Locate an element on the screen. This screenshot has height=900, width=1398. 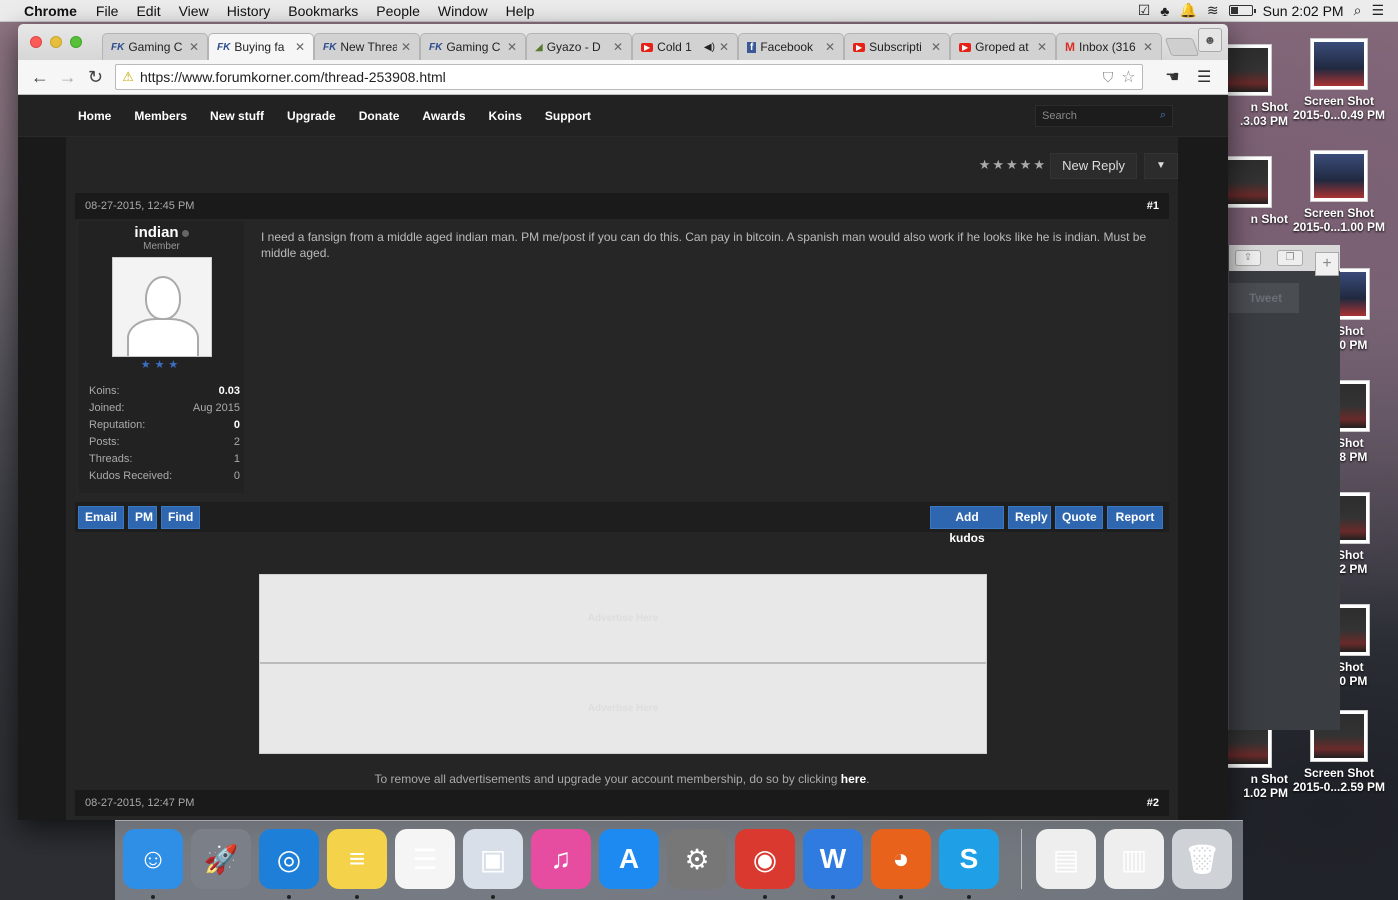
forward-arrow-icon: → is located at coordinates (68, 77).